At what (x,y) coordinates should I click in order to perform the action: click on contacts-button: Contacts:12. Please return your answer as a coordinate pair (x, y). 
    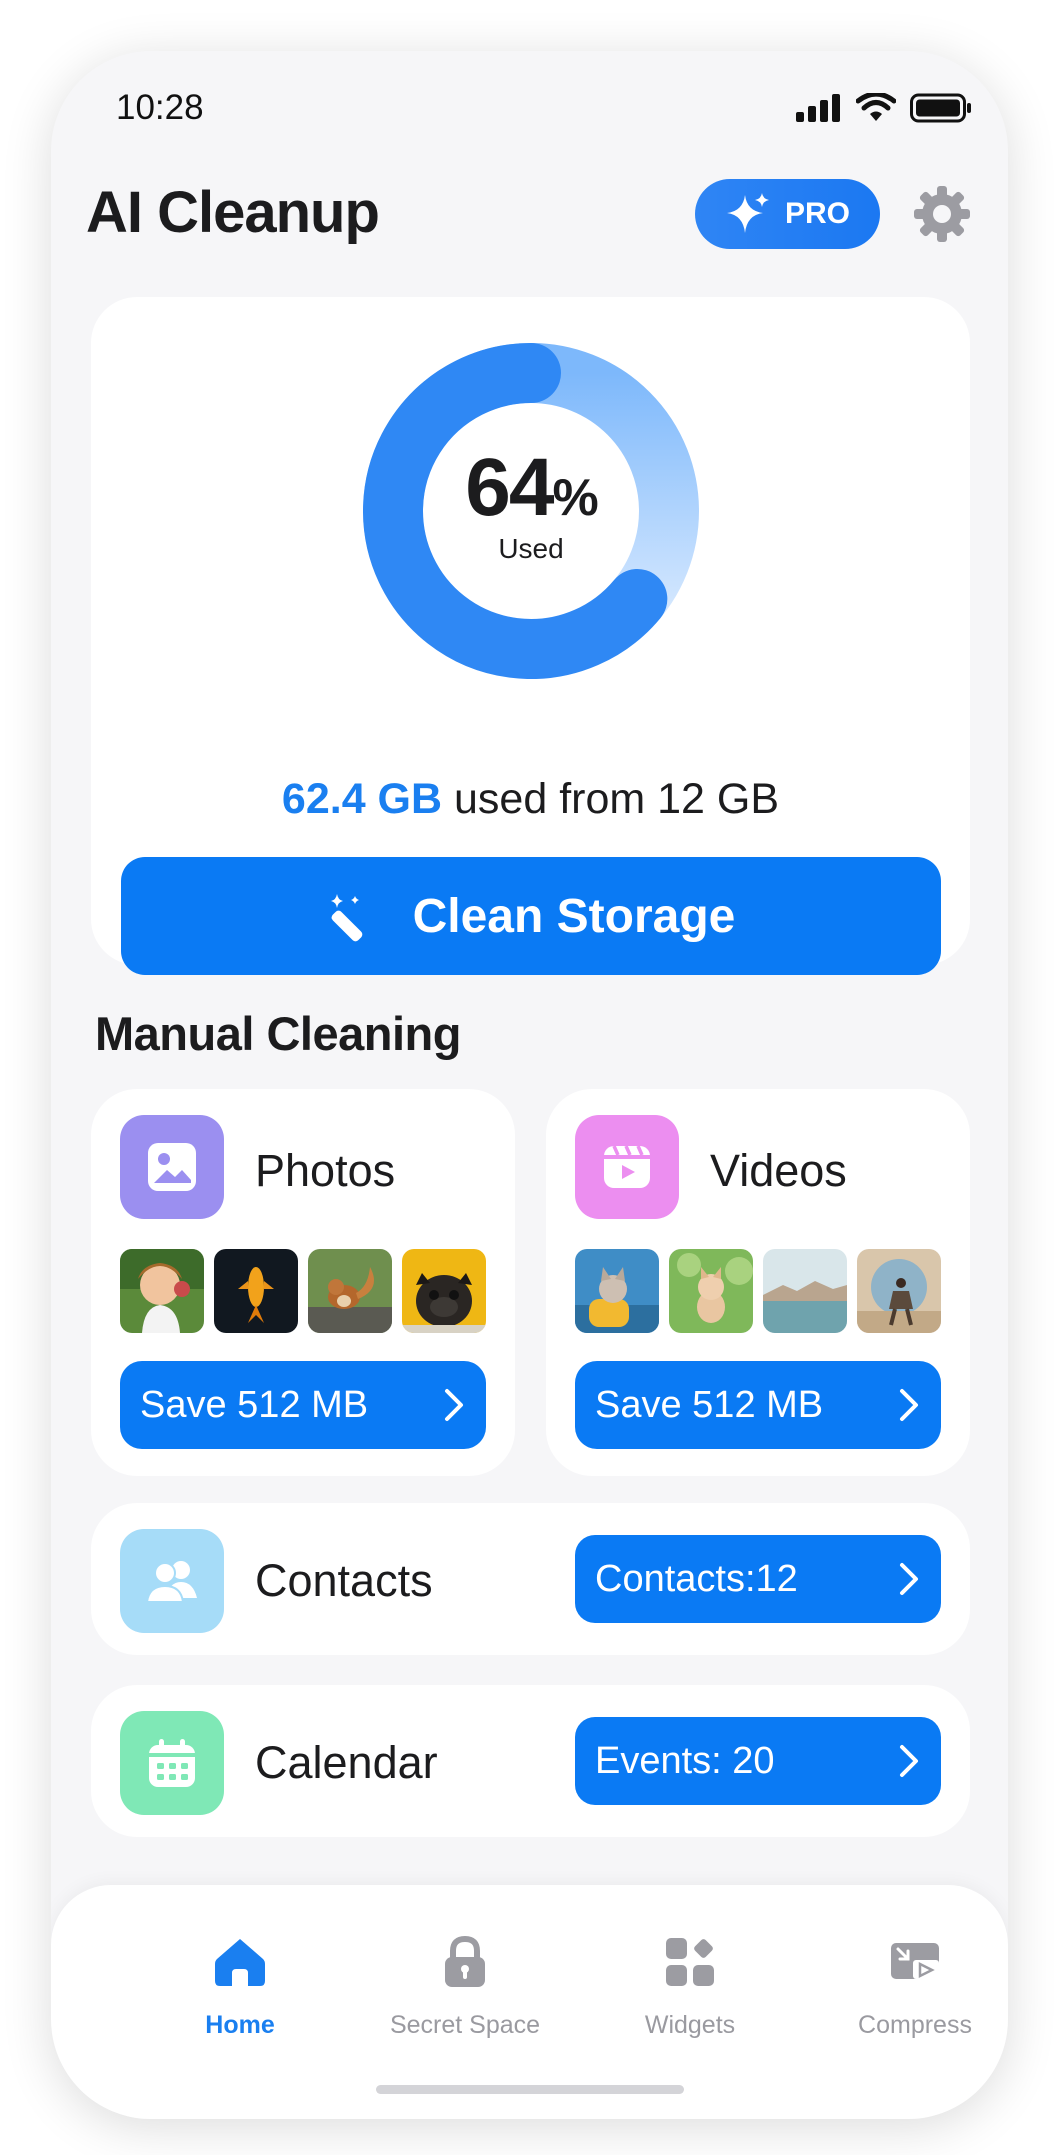
    Looking at the image, I should click on (758, 1579).